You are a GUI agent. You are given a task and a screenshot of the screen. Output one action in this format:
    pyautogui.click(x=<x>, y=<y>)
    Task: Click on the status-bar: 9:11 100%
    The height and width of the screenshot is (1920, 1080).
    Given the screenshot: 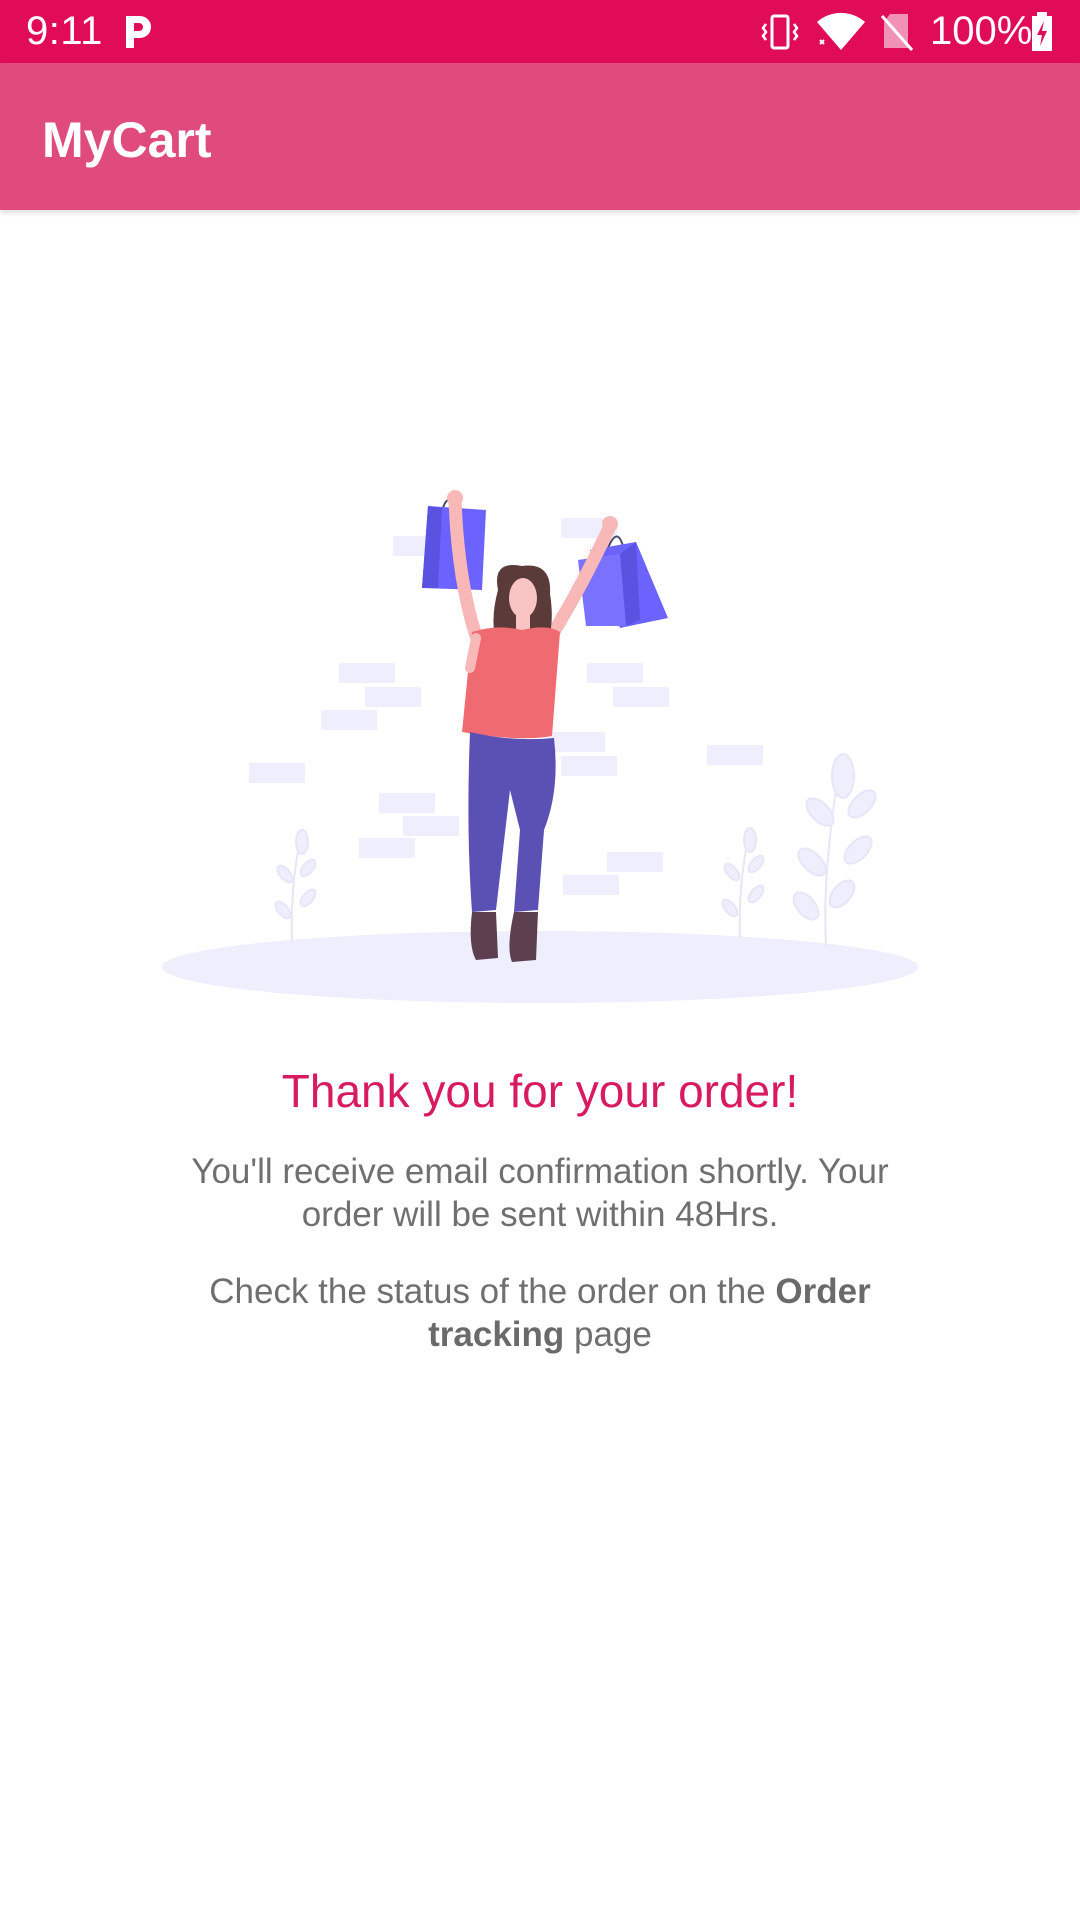 What is the action you would take?
    pyautogui.click(x=540, y=31)
    